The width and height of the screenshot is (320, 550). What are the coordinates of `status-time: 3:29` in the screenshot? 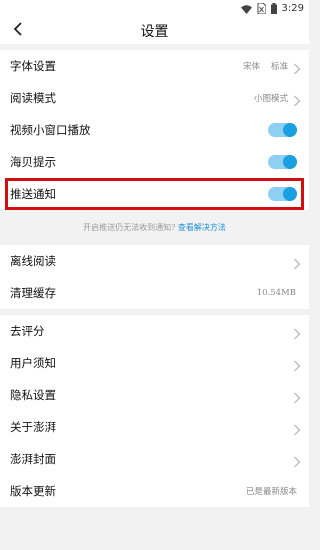 It's located at (292, 8).